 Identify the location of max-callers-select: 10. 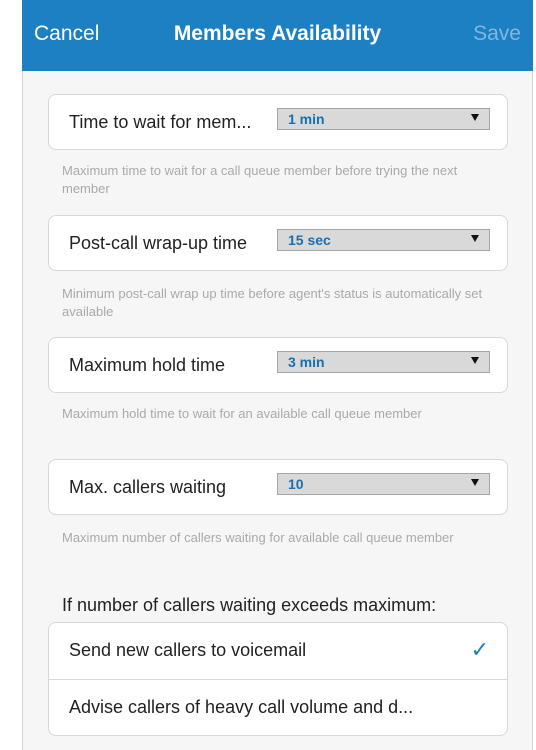
(383, 484).